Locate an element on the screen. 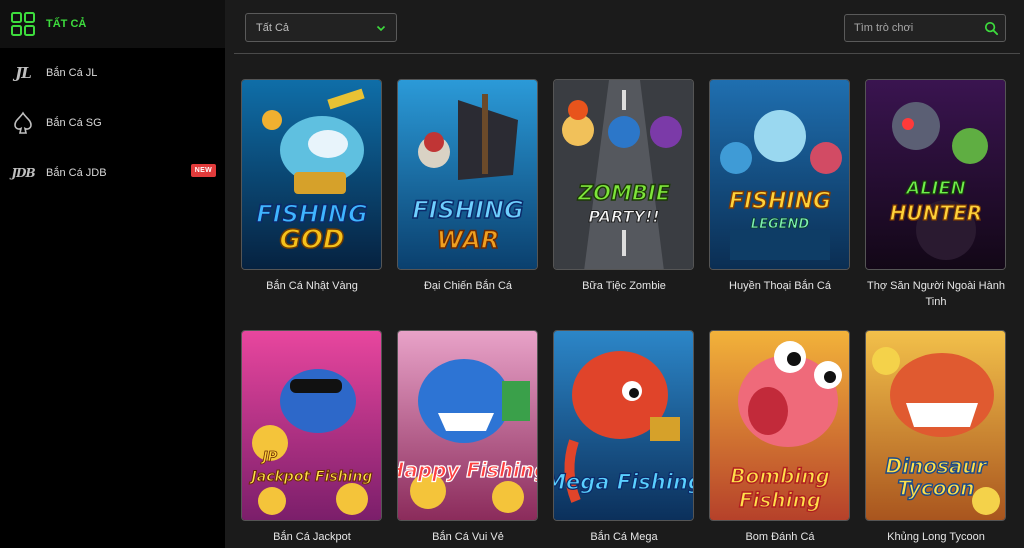 Image resolution: width=1024 pixels, height=548 pixels. game-title: Huyền Thoại Bắn Cá is located at coordinates (780, 286).